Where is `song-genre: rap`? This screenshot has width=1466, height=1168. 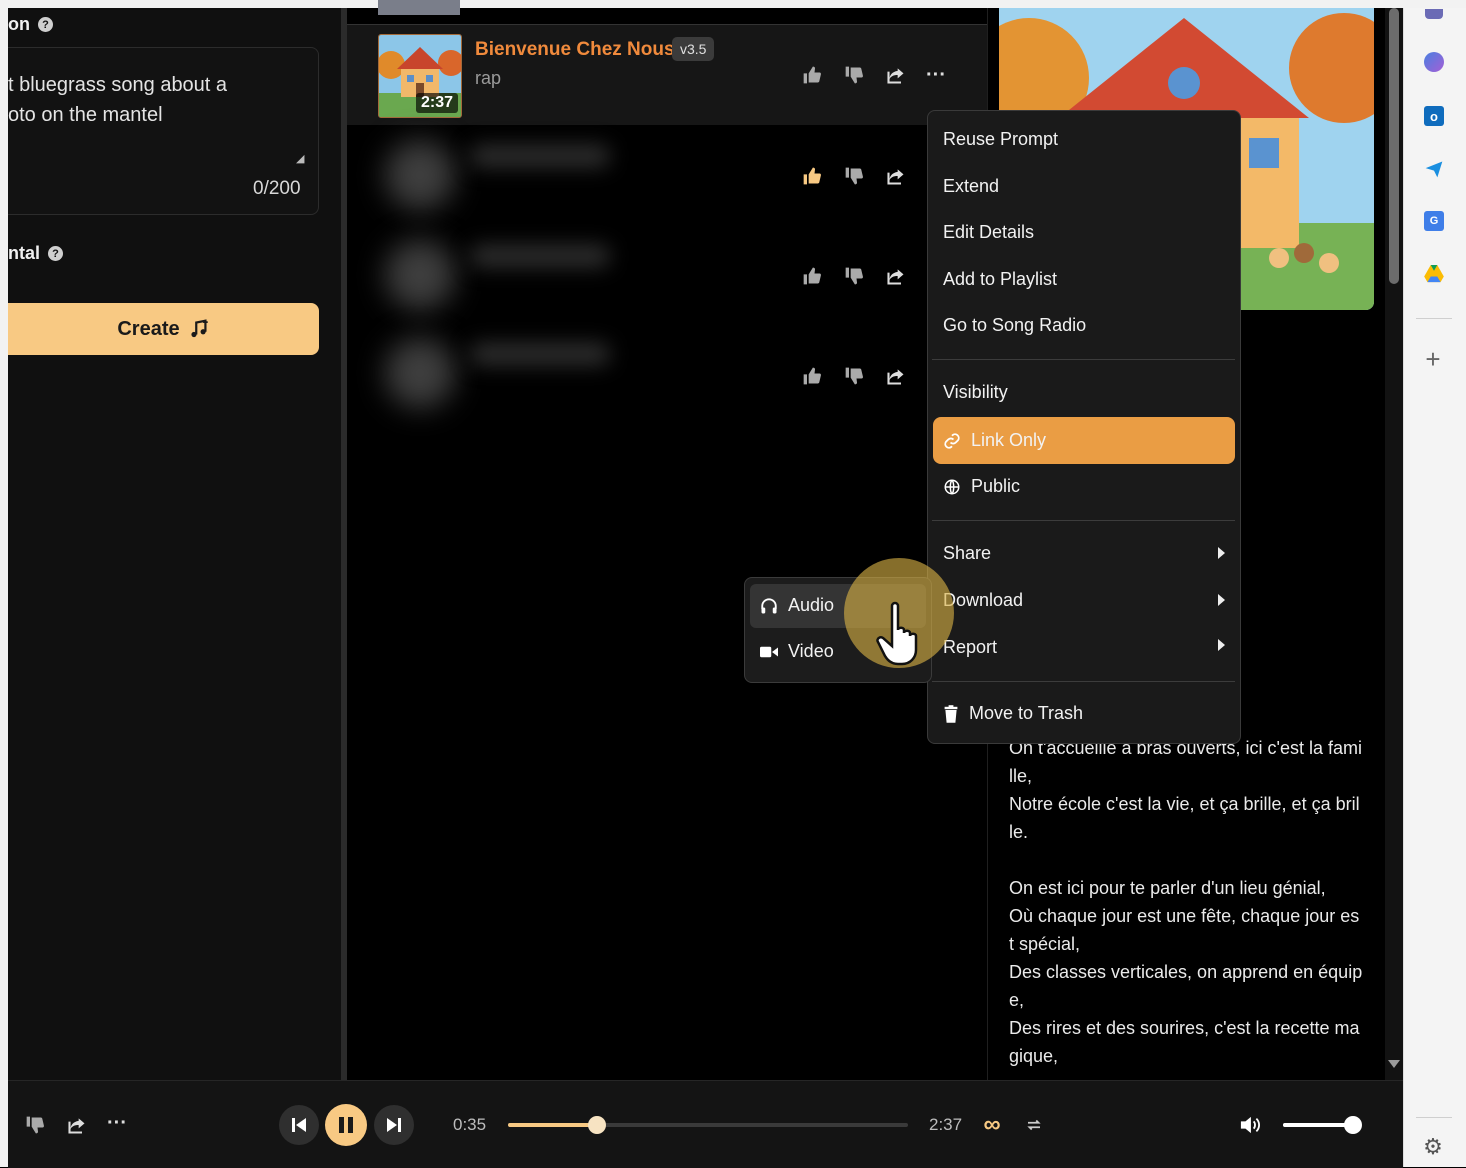
song-genre: rap is located at coordinates (488, 78).